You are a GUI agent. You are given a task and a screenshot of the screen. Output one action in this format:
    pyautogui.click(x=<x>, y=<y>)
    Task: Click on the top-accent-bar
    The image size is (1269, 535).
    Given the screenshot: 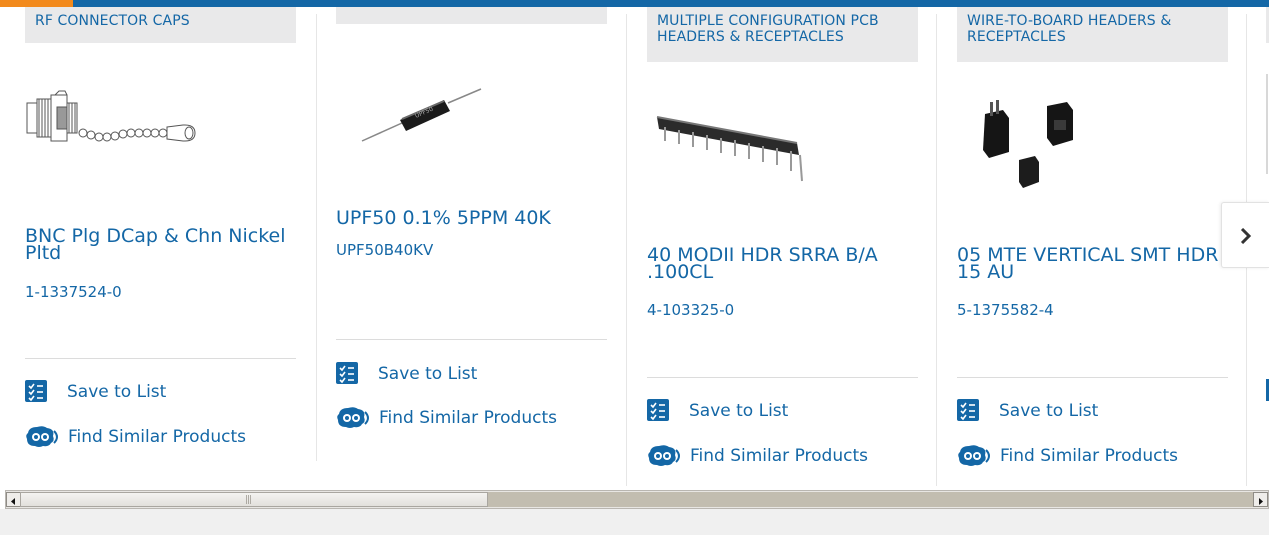 What is the action you would take?
    pyautogui.click(x=634, y=3)
    